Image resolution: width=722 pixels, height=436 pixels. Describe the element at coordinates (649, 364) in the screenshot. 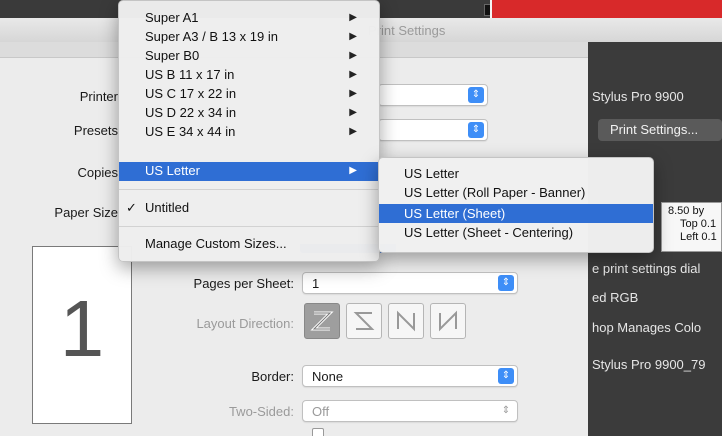

I see `printer-profile-text: Stylus Pro 9900_79` at that location.